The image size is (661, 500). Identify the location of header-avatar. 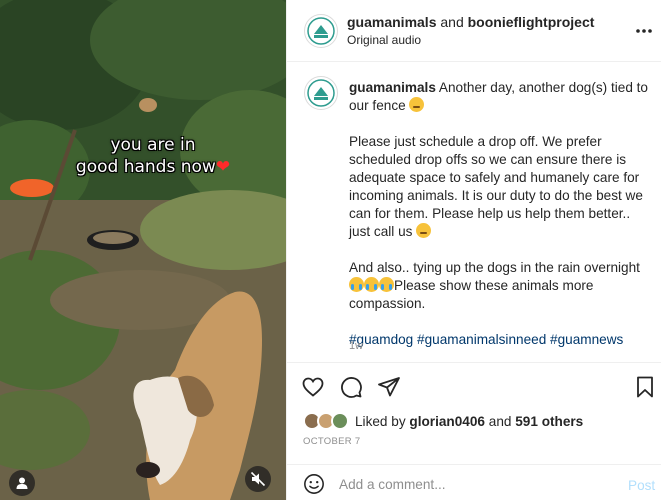
(321, 31).